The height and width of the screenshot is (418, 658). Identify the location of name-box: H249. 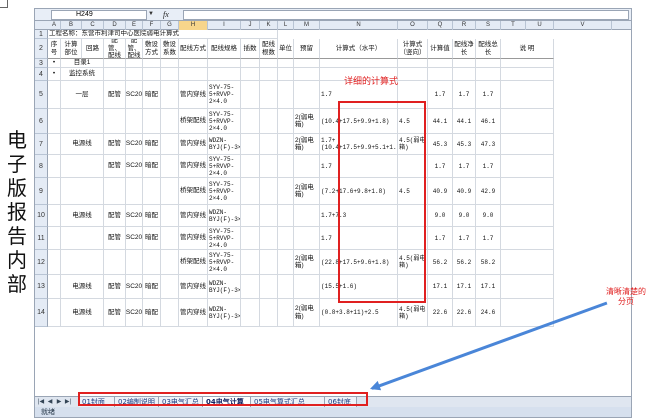
(99, 15).